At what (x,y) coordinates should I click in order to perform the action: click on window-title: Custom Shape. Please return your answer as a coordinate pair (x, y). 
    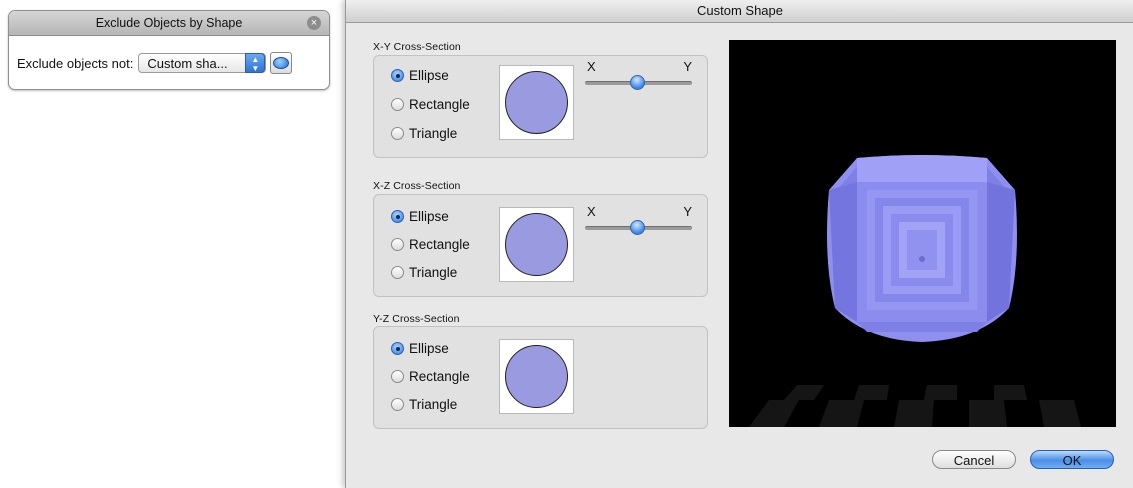
    Looking at the image, I should click on (739, 11).